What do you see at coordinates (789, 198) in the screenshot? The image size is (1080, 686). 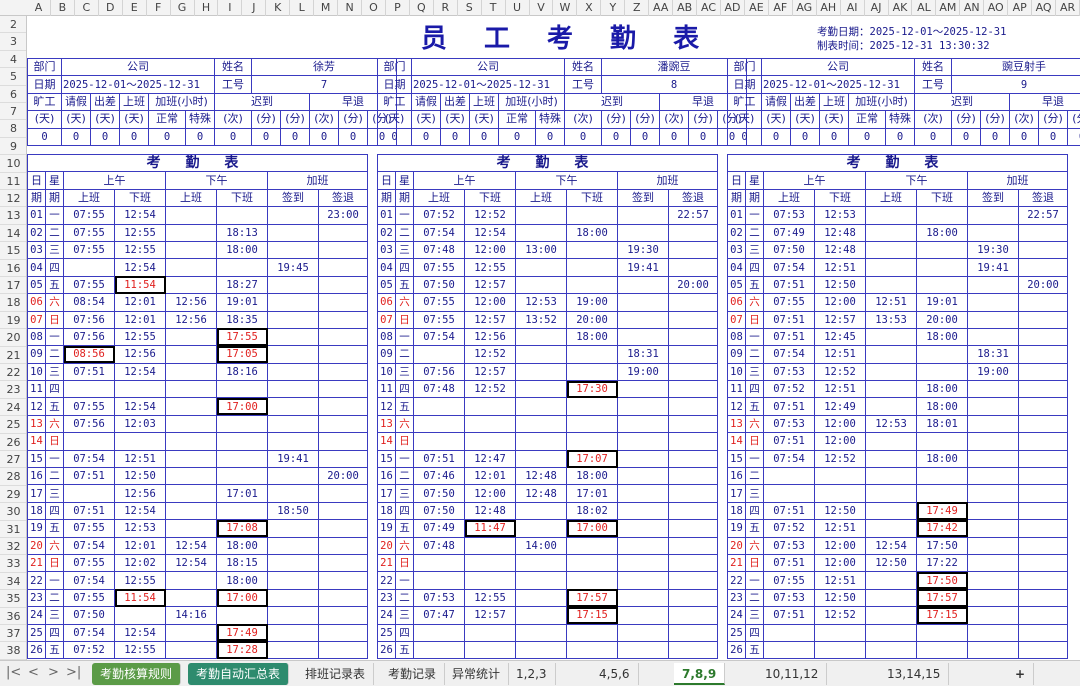 I see `time-col-header: 上班` at bounding box center [789, 198].